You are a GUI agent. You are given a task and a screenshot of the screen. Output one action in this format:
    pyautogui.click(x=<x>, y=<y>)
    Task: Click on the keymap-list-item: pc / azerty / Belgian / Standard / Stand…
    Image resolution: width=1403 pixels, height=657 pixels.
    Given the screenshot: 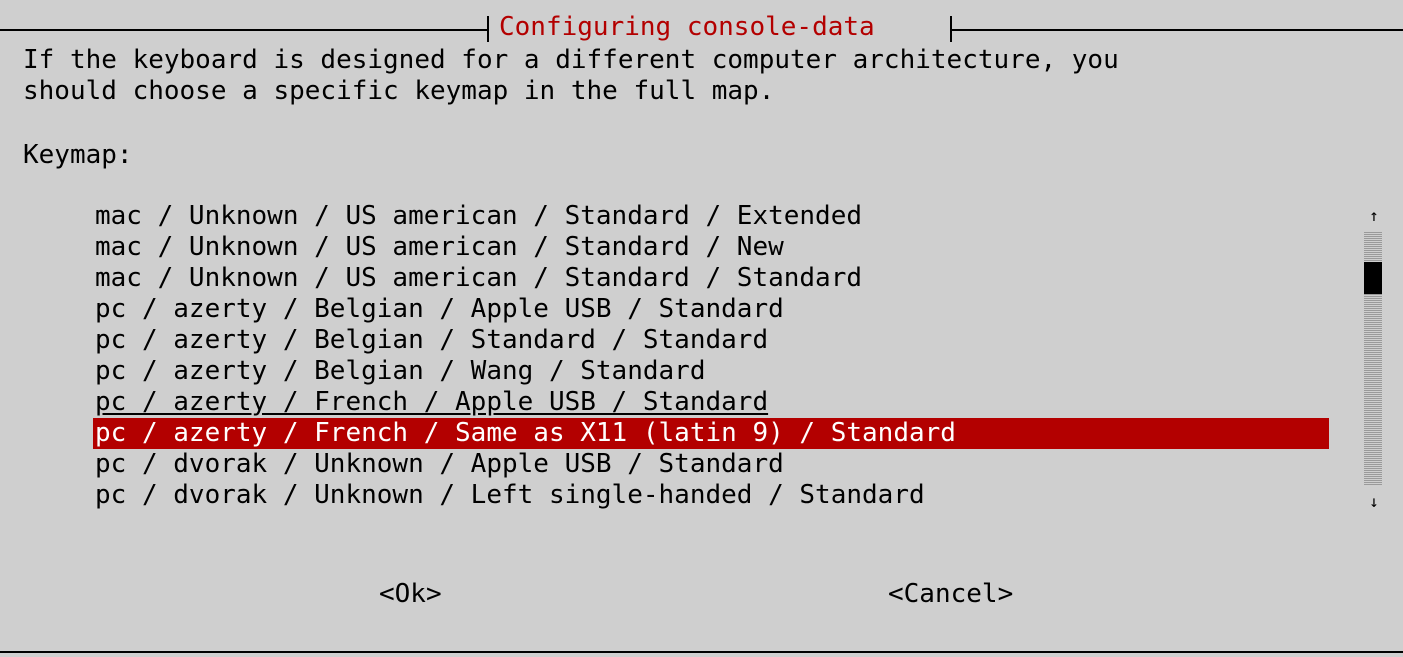 What is the action you would take?
    pyautogui.click(x=711, y=340)
    